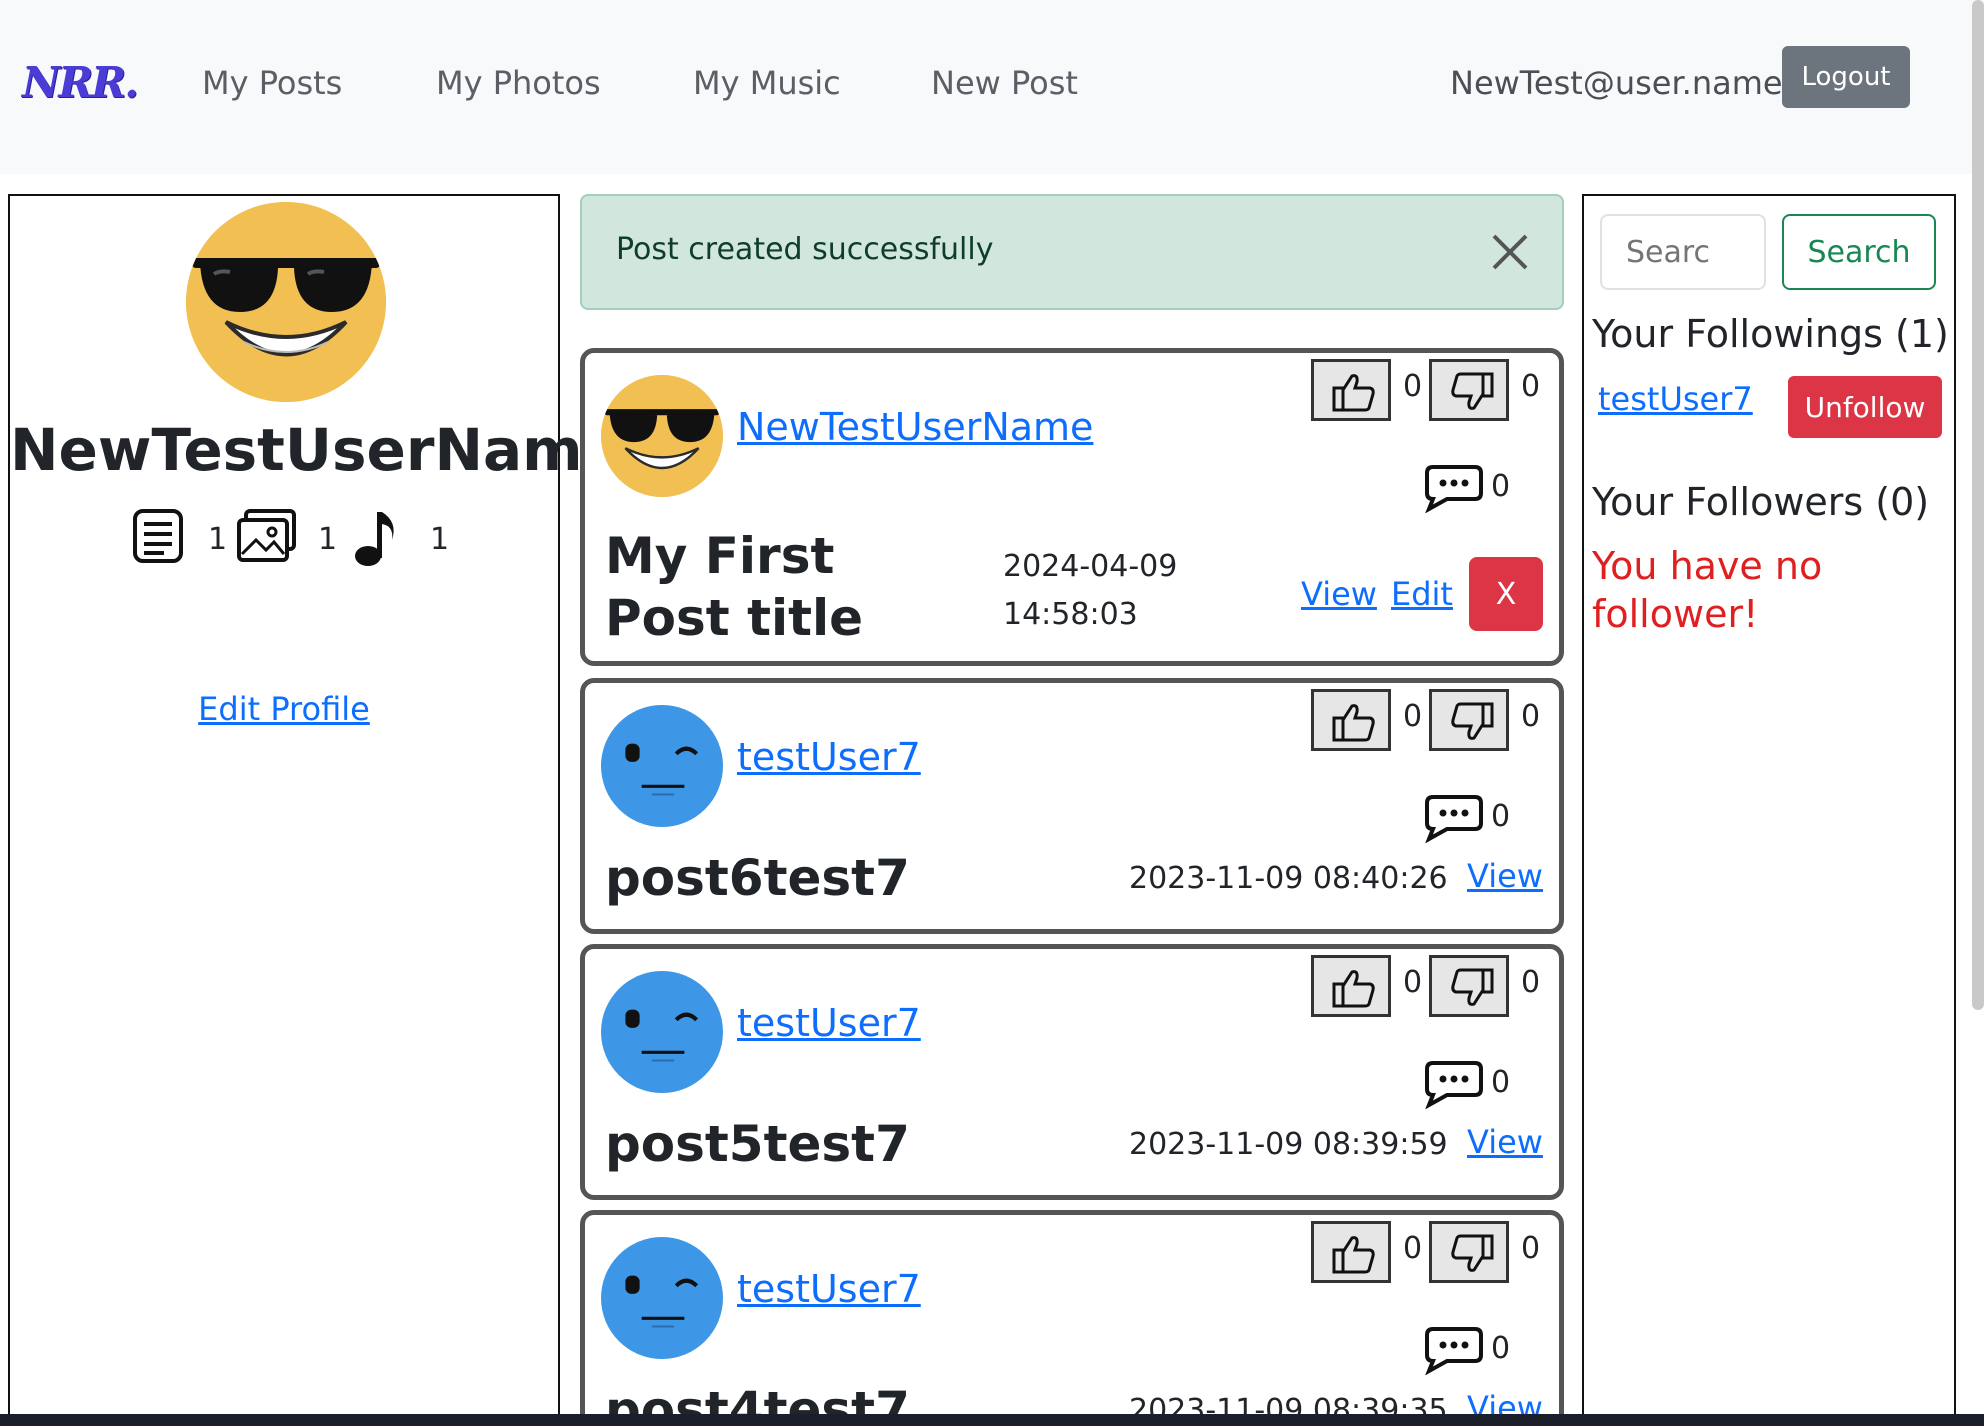  Describe the element at coordinates (1616, 83) in the screenshot. I see `user-email: NewTest@user.name` at that location.